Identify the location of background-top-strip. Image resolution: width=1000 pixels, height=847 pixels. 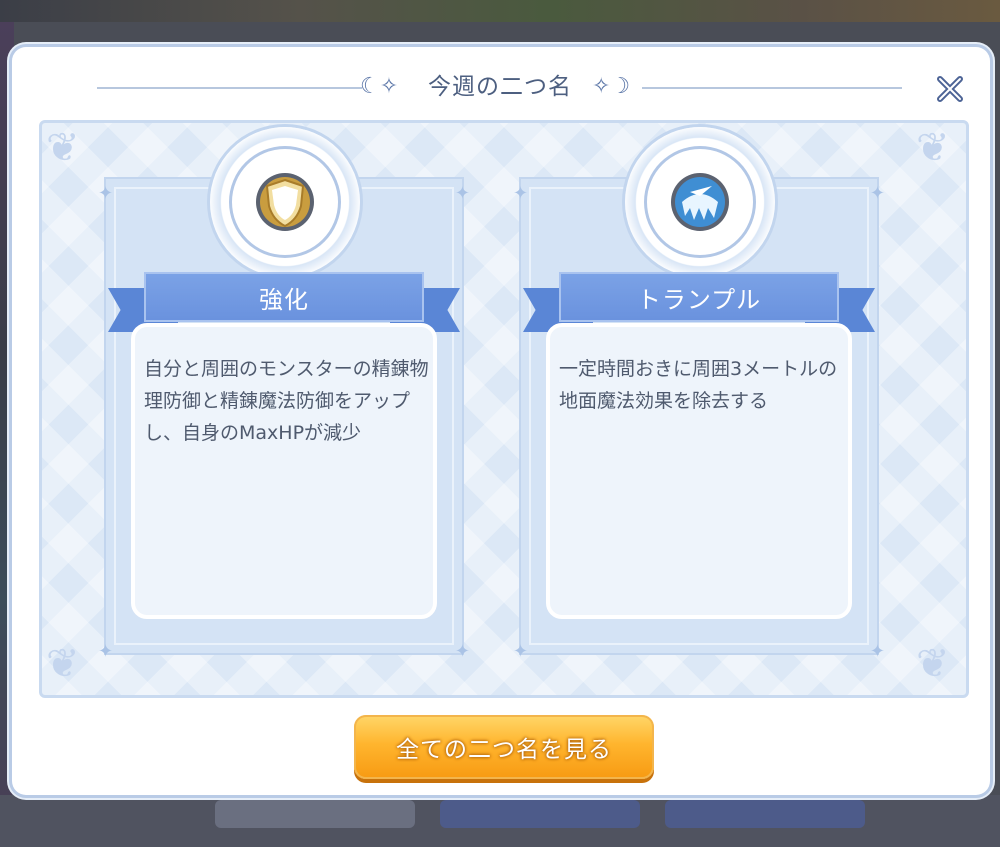
(500, 11).